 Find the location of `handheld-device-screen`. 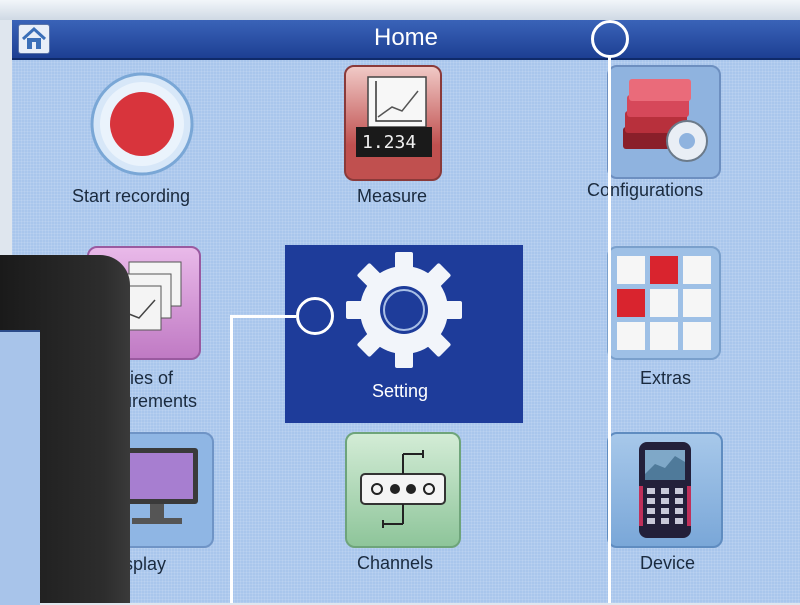

handheld-device-screen is located at coordinates (20, 467).